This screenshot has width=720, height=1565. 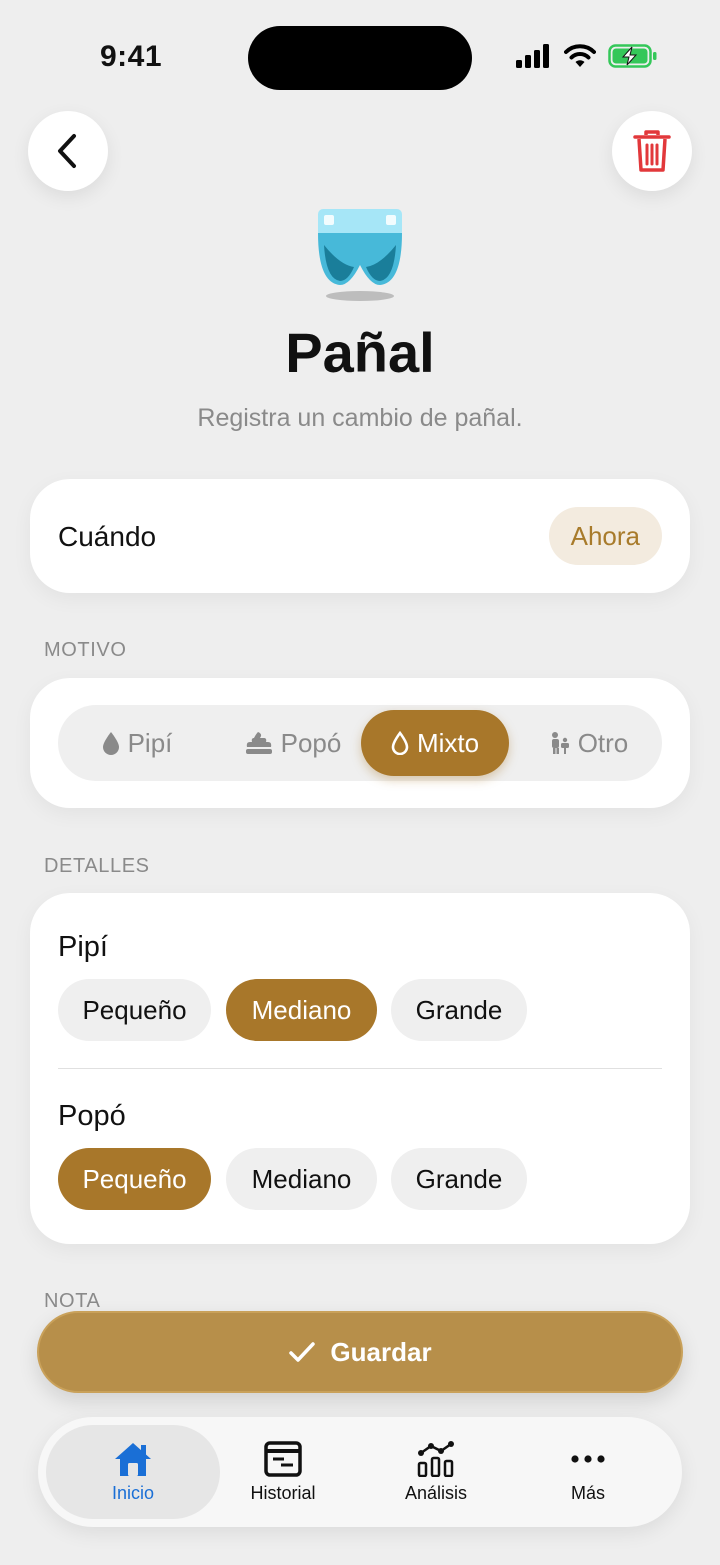 I want to click on motive-option-popo: Popó, so click(x=293, y=743).